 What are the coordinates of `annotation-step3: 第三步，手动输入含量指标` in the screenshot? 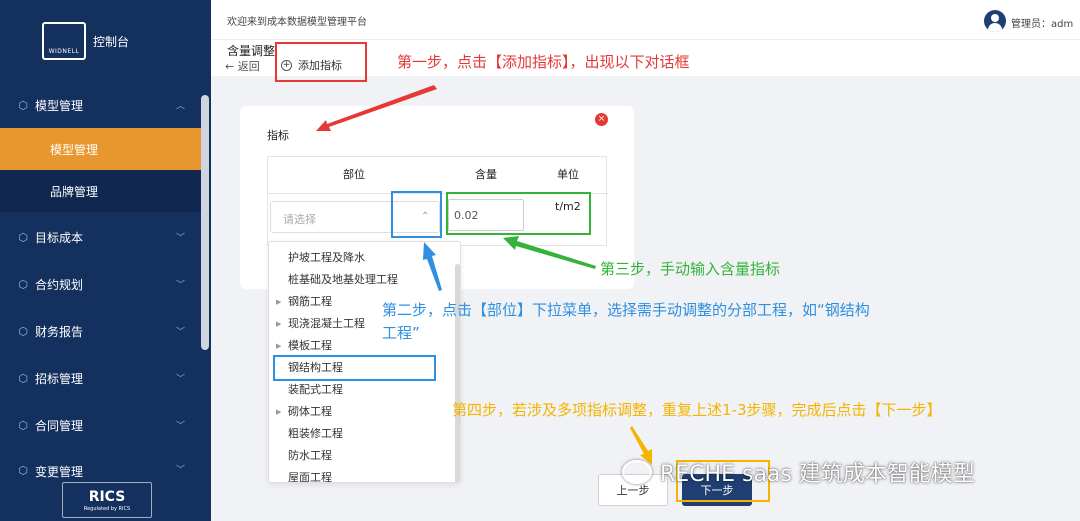 It's located at (690, 269).